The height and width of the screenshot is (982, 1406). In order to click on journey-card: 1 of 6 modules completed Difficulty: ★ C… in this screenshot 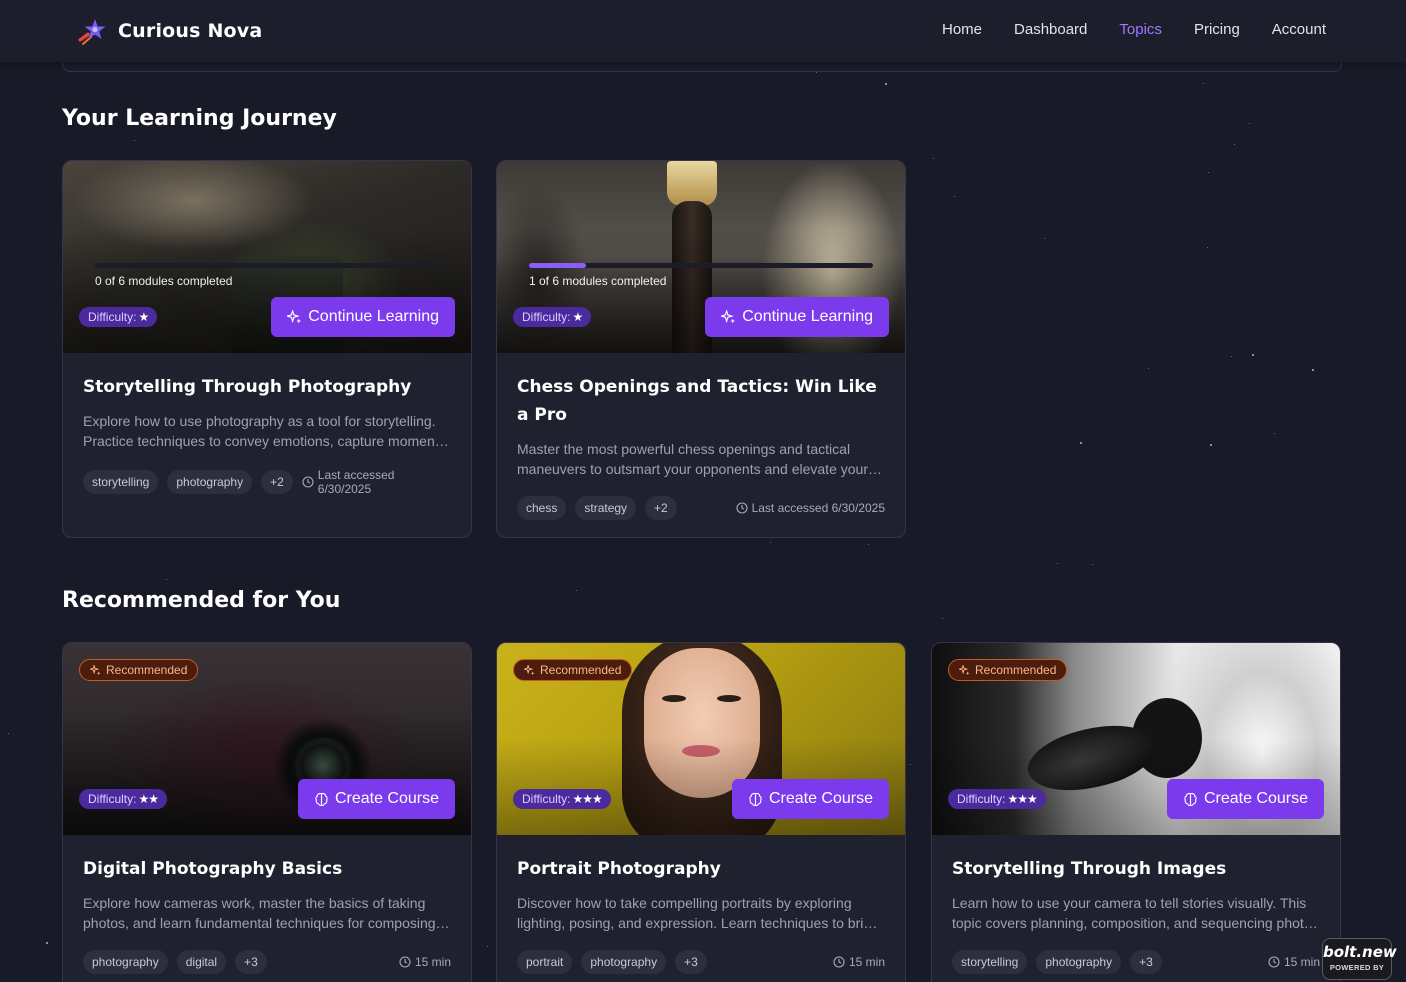, I will do `click(701, 349)`.